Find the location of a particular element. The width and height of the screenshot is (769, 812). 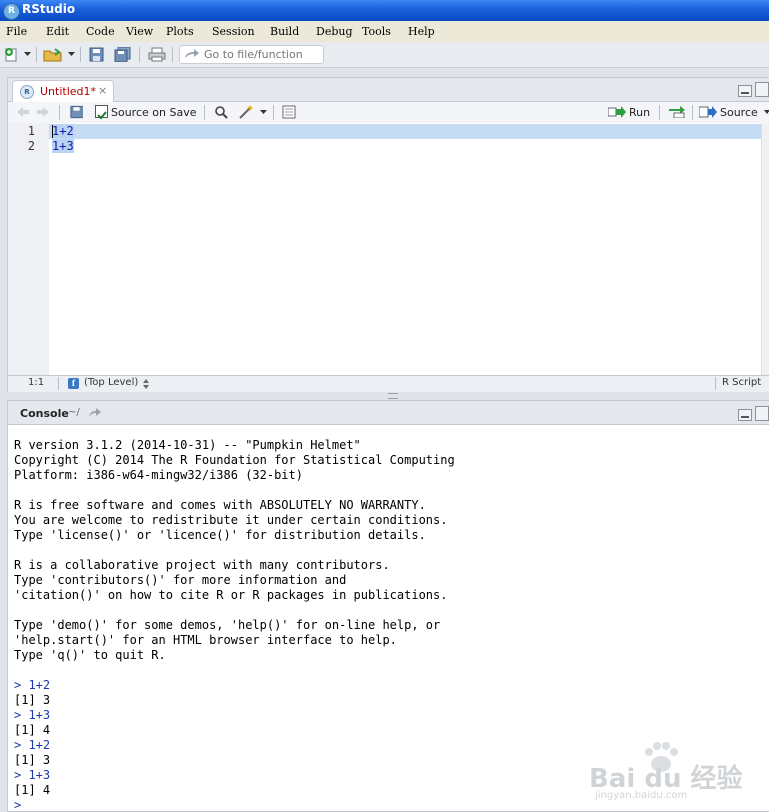

compile-report-icon is located at coordinates (289, 112).